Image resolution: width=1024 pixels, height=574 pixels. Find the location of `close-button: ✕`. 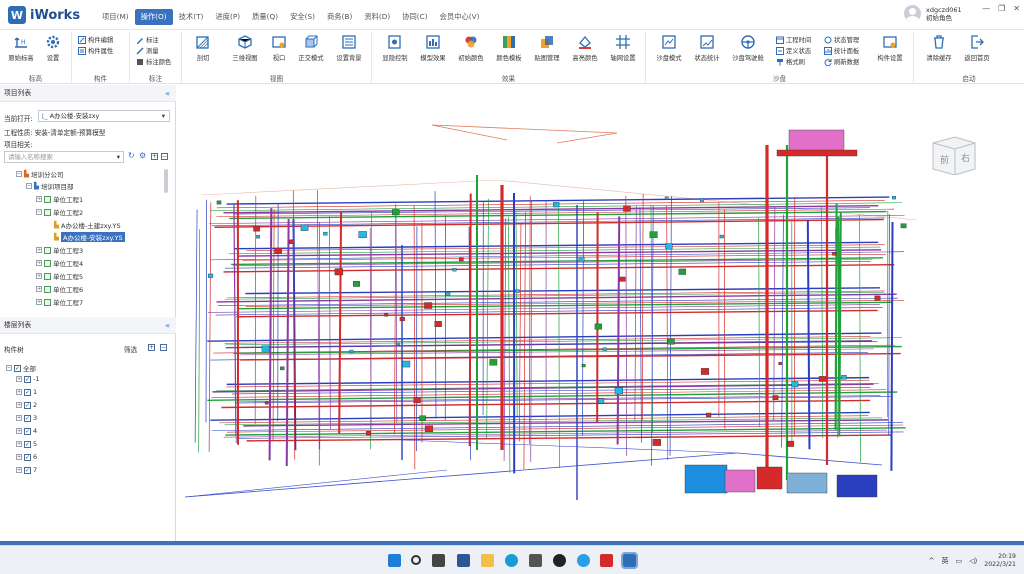

close-button: ✕ is located at coordinates (1016, 8).